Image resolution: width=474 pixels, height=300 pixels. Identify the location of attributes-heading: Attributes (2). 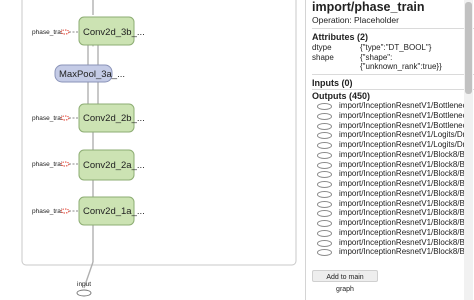
(340, 37).